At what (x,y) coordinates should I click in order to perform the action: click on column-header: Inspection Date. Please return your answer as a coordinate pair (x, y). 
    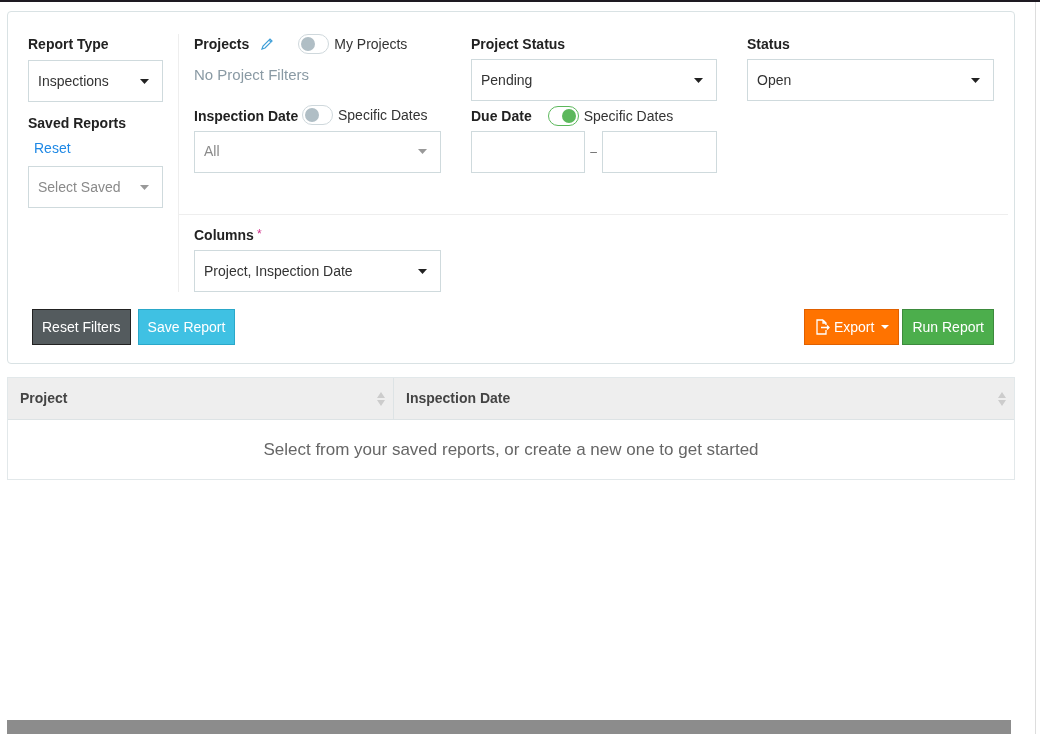
    Looking at the image, I should click on (704, 398).